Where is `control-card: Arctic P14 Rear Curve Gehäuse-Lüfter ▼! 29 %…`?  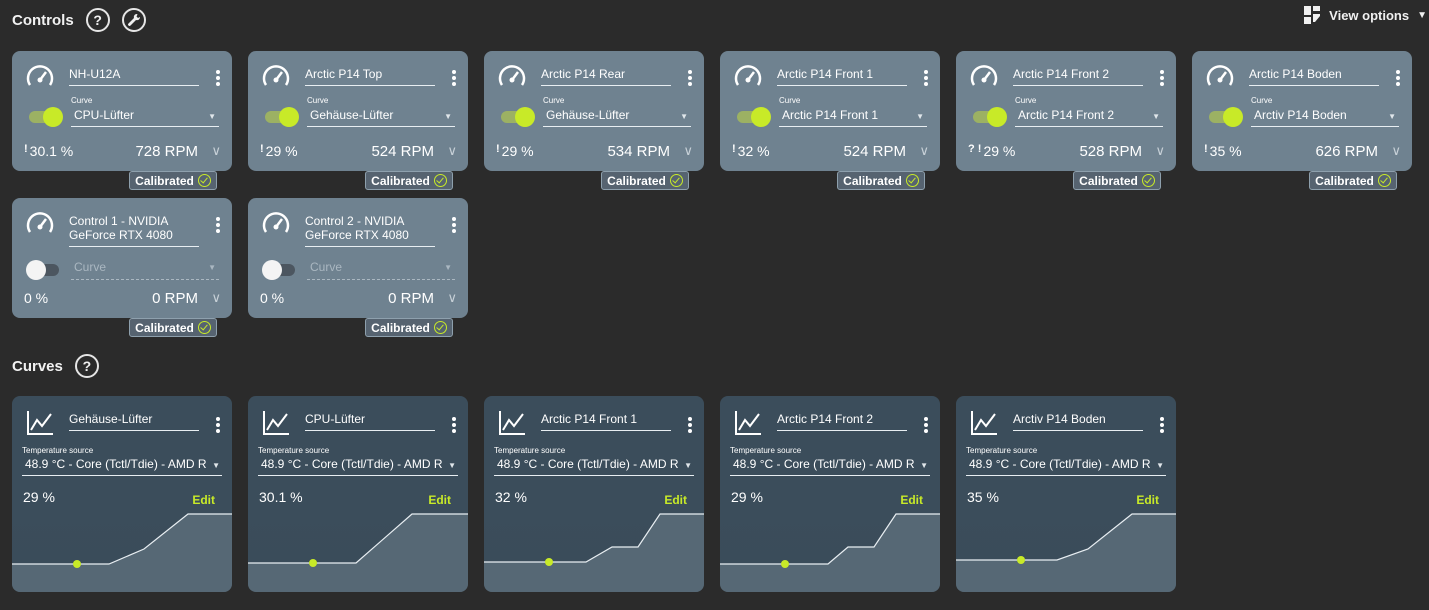
control-card: Arctic P14 Rear Curve Gehäuse-Lüfter ▼! 29 %… is located at coordinates (594, 111).